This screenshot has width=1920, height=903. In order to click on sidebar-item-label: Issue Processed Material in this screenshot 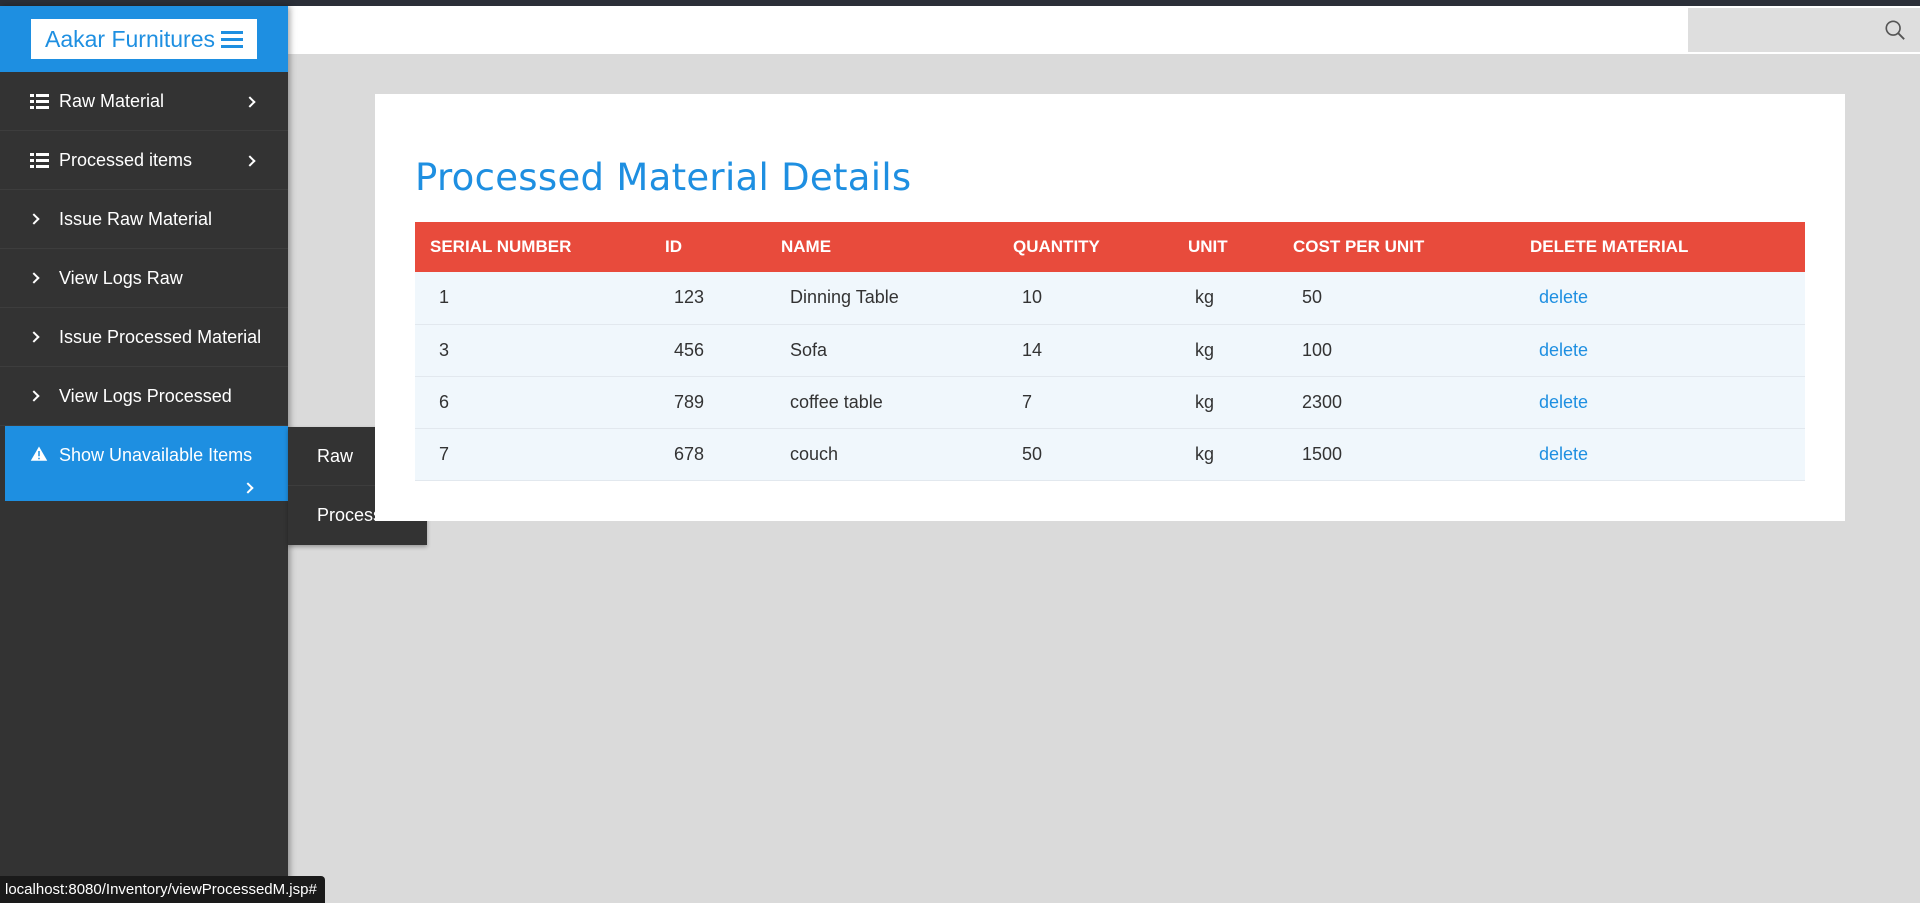, I will do `click(160, 336)`.